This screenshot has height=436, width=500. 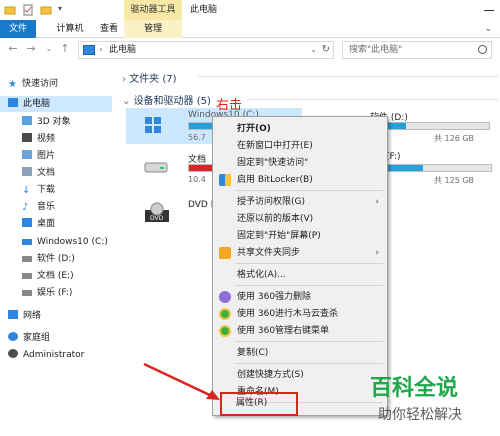 What do you see at coordinates (47, 293) in the screenshot?
I see `sidebar-item-drive-f: 娱乐 (F:)` at bounding box center [47, 293].